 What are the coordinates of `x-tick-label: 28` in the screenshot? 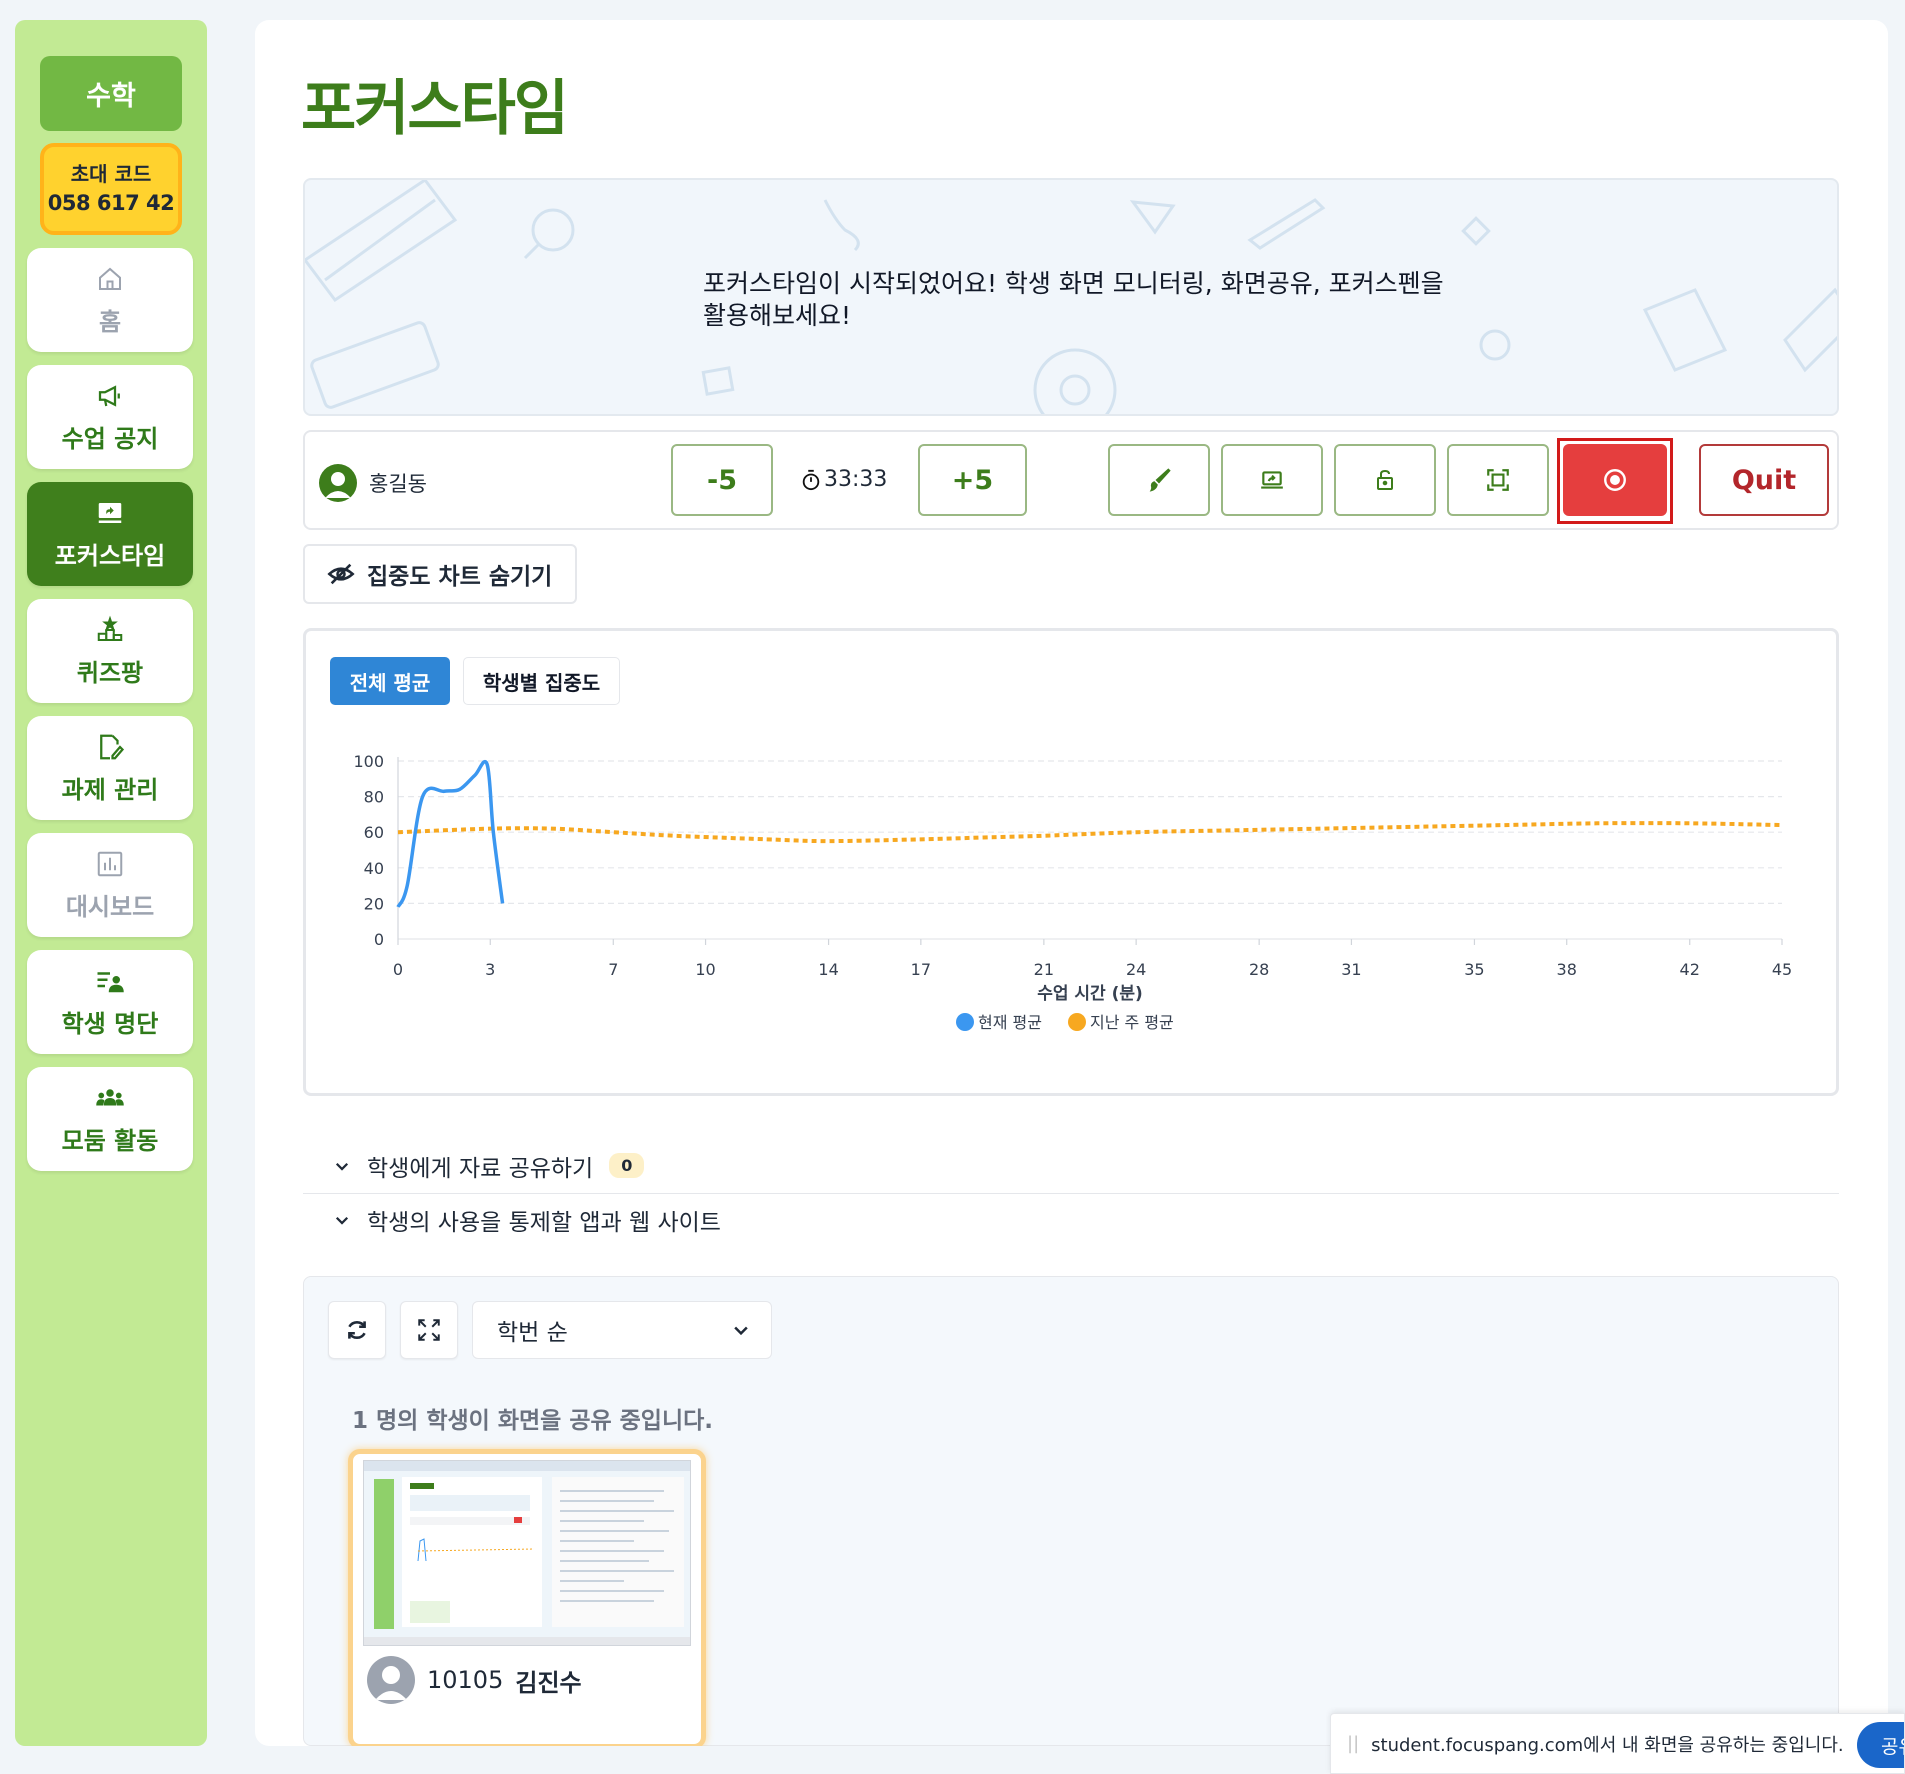 It's located at (1259, 969).